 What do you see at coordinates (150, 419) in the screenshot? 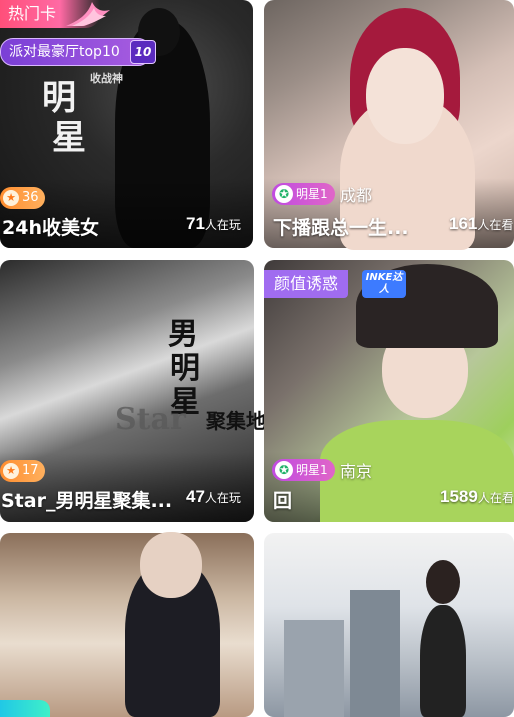
I see `poster-word: Star` at bounding box center [150, 419].